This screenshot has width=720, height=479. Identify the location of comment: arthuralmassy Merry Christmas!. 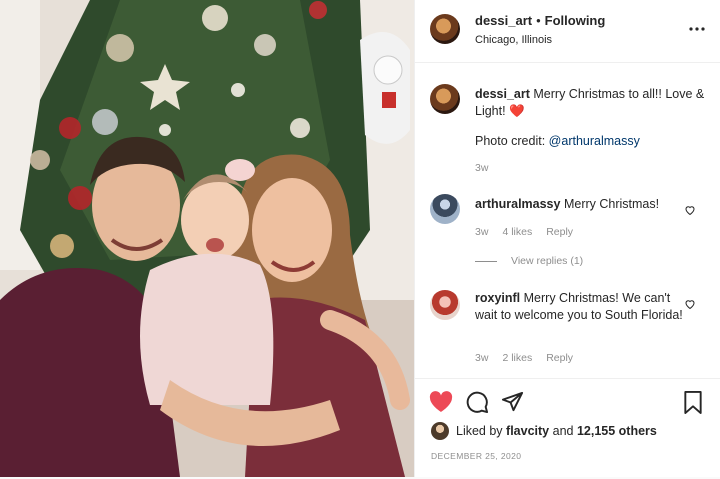
(580, 204).